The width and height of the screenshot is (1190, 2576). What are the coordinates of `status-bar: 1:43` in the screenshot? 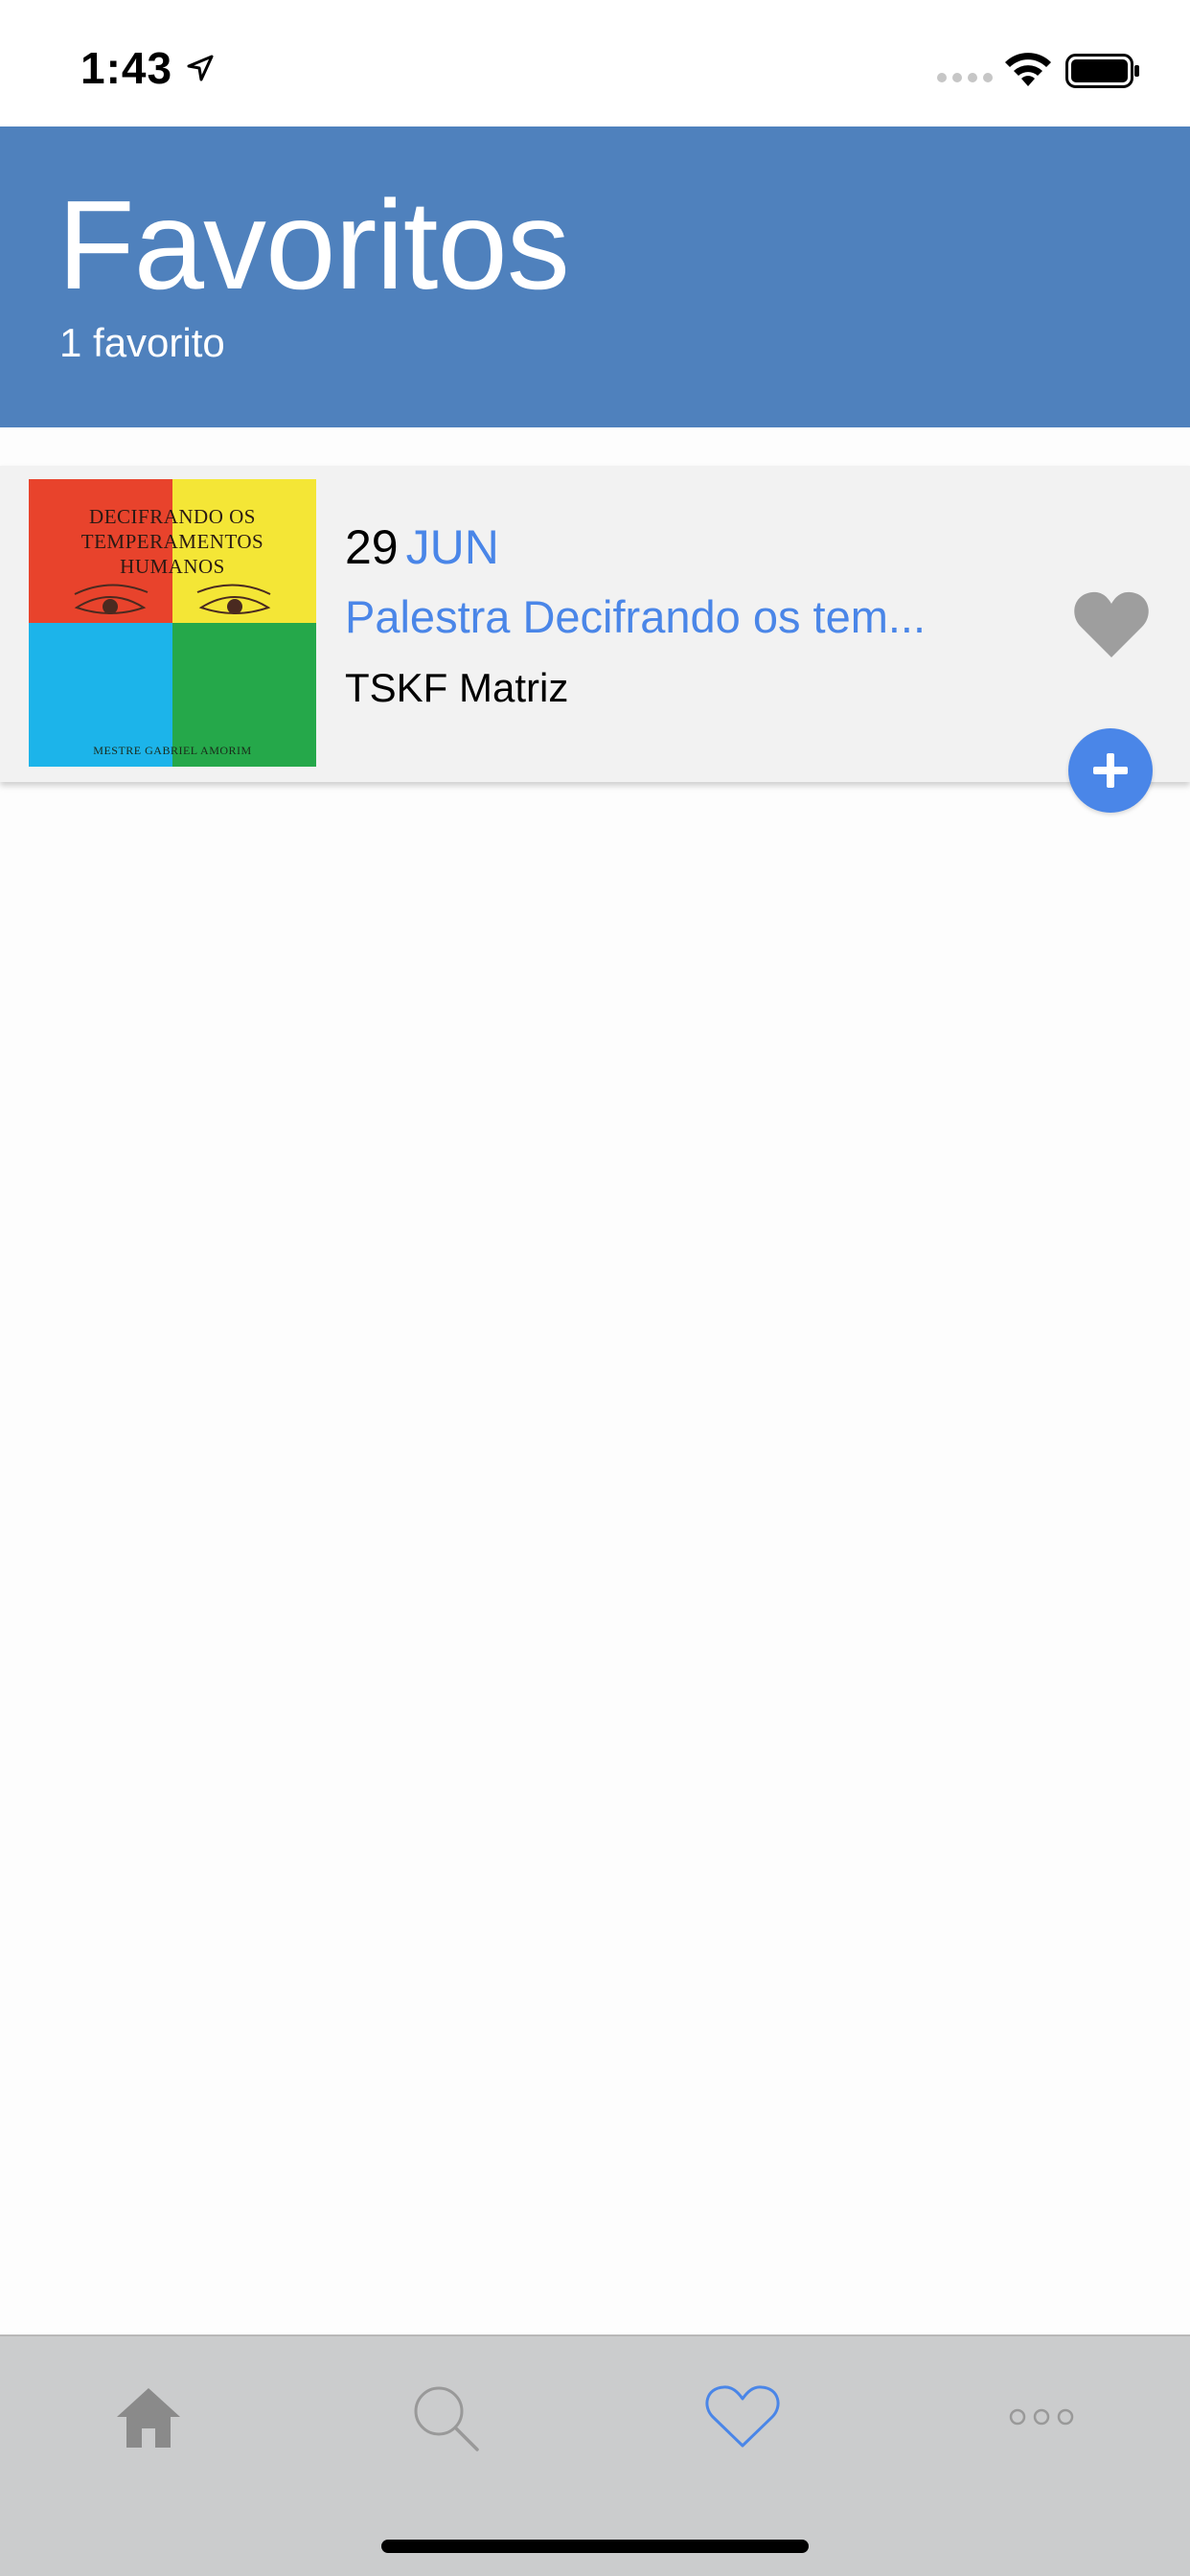 It's located at (595, 63).